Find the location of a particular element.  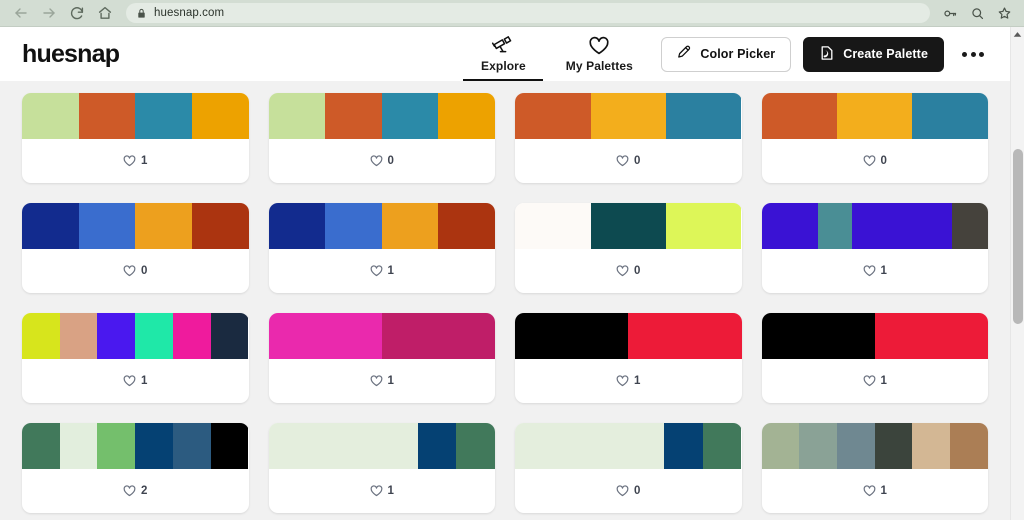

reload-icon is located at coordinates (77, 13).